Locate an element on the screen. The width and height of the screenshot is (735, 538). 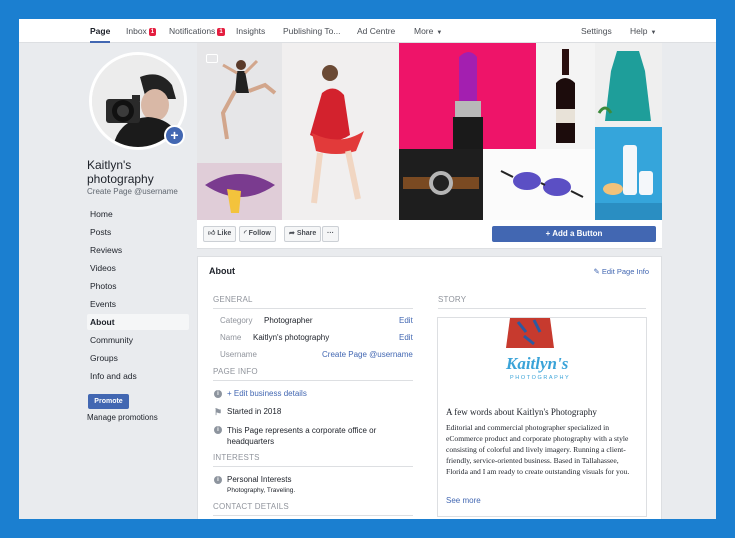
settings-link: Settings is located at coordinates (596, 31).